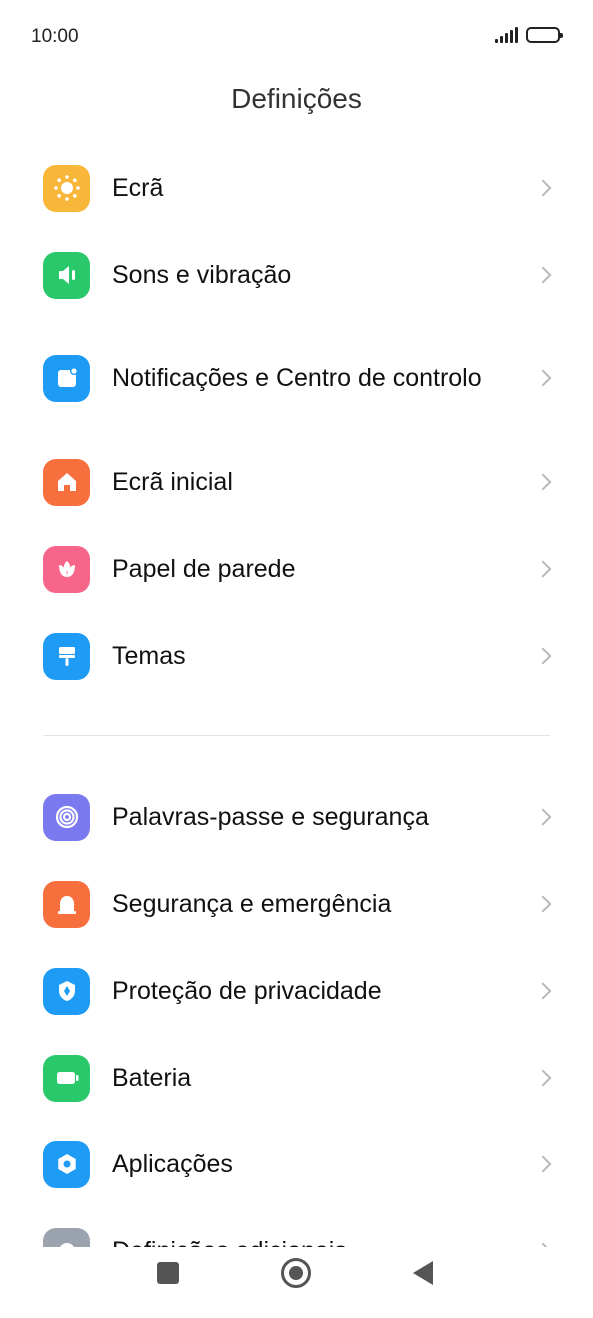 The image size is (593, 1318). I want to click on settings-item-privacy: Proteção de privacidade, so click(296, 991).